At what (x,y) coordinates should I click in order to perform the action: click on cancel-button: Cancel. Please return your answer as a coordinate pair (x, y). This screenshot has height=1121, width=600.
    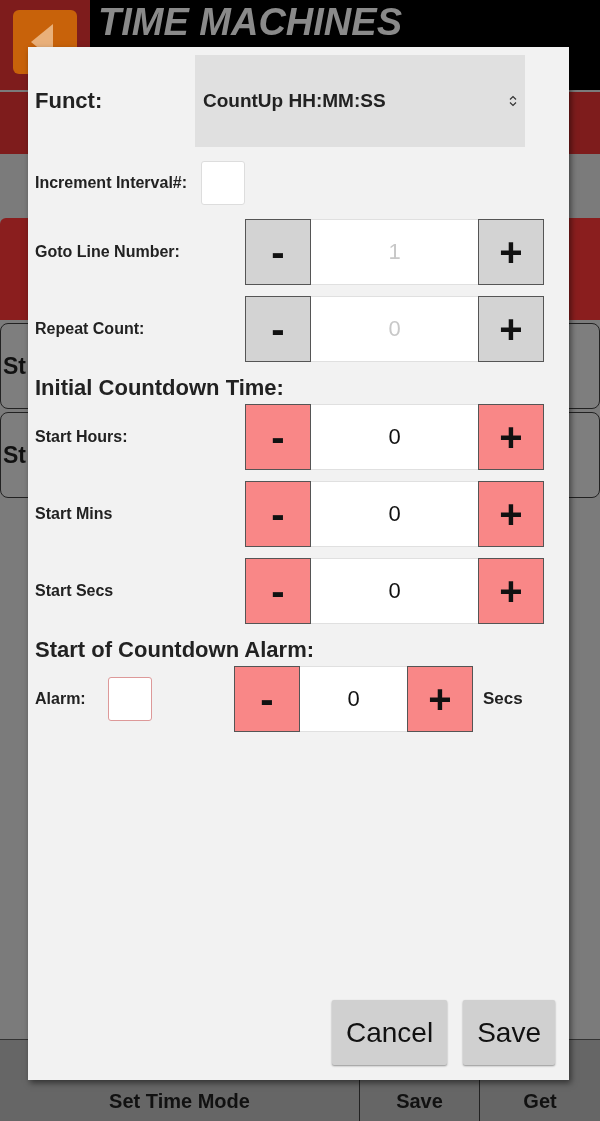
    Looking at the image, I should click on (390, 1032).